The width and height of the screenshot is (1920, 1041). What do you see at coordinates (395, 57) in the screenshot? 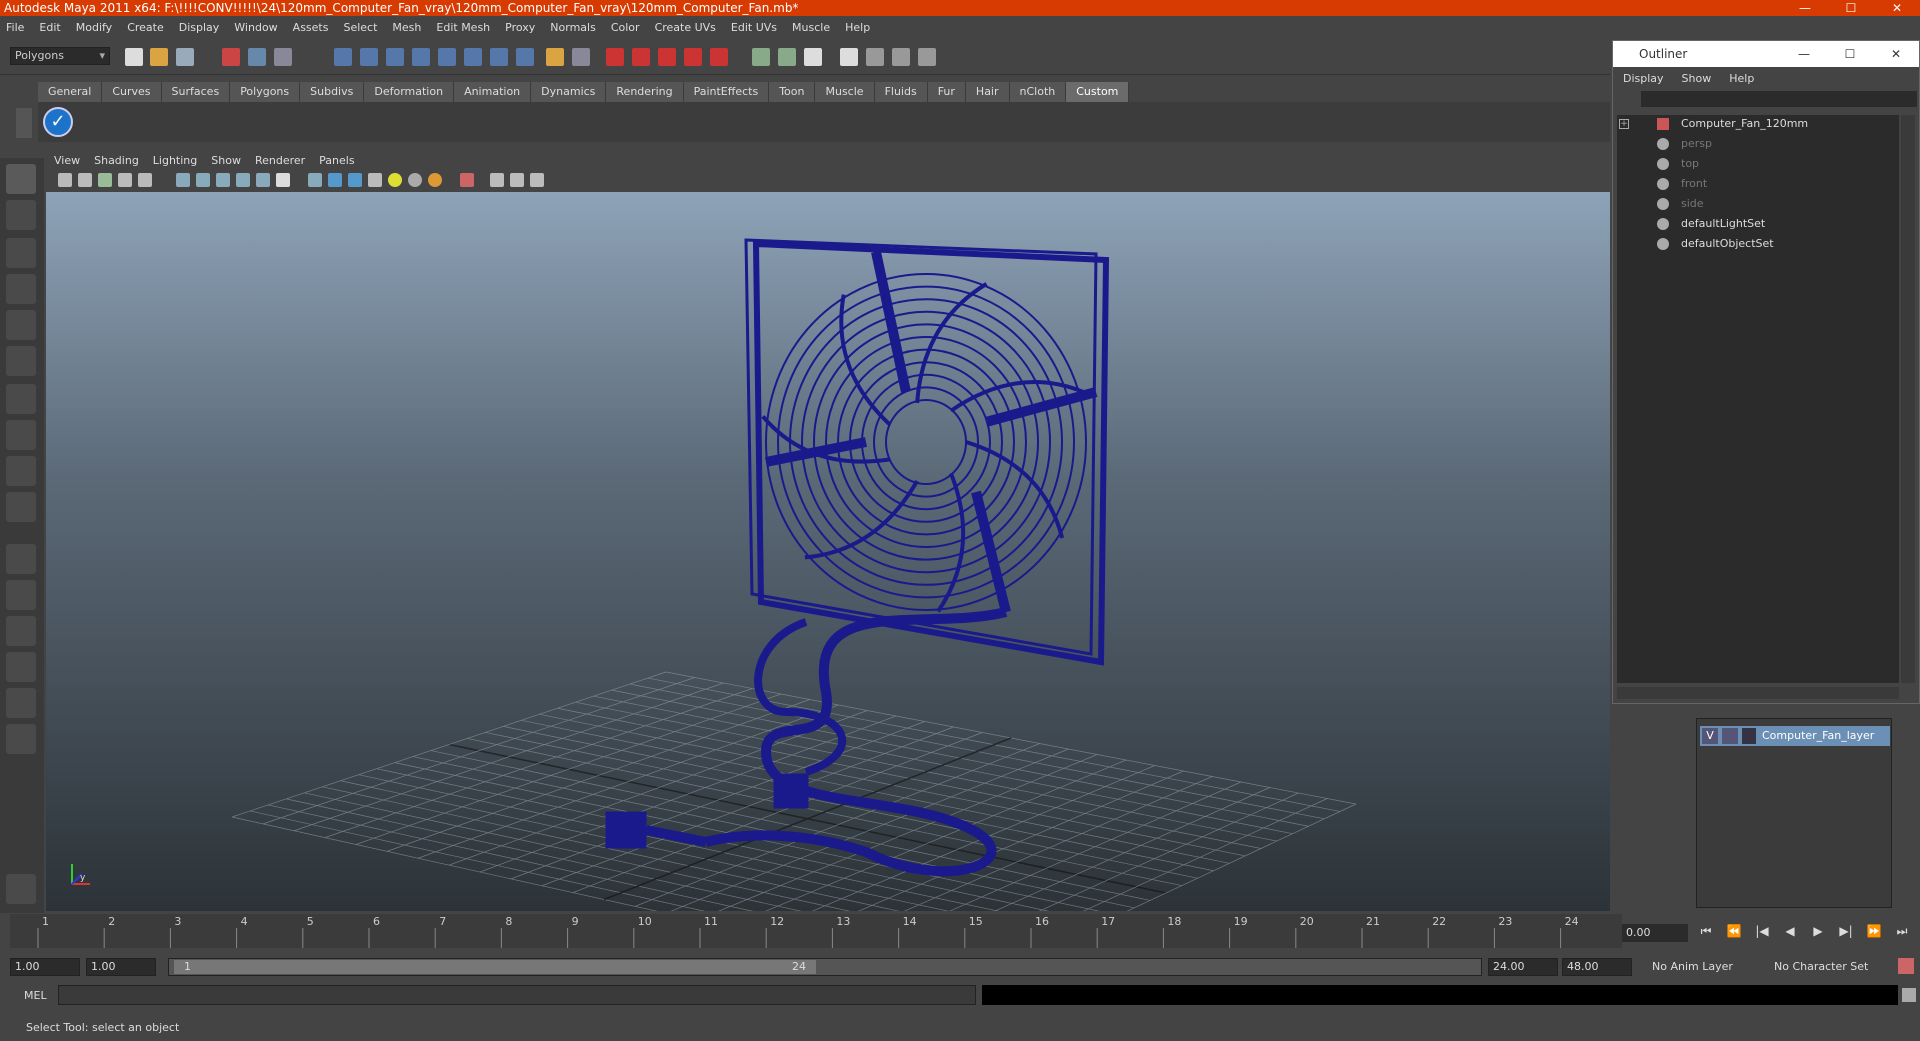
I see `snap-point-icon` at bounding box center [395, 57].